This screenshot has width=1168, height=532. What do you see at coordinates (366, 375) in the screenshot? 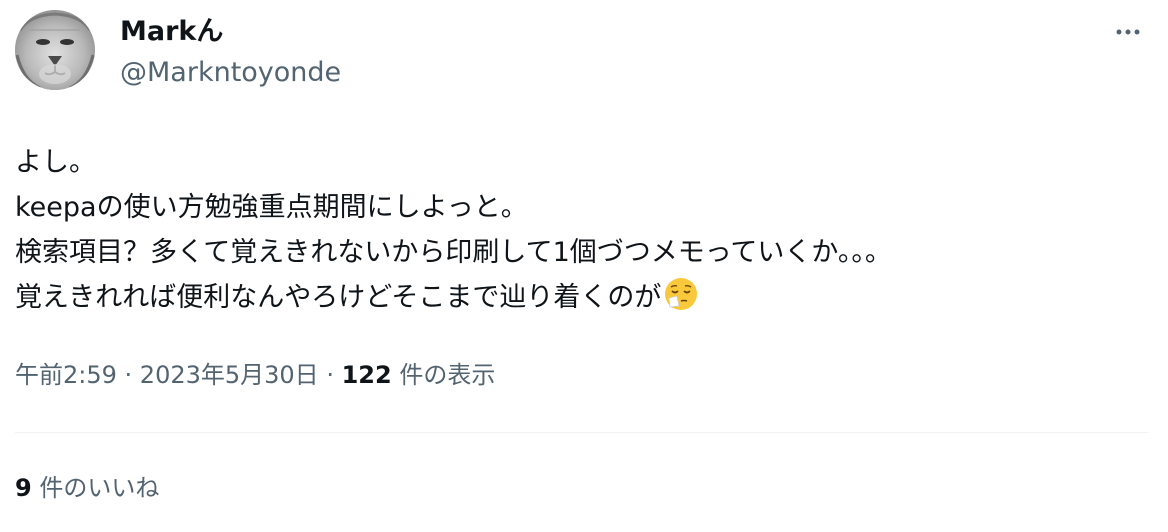
I see `views-count: 122` at bounding box center [366, 375].